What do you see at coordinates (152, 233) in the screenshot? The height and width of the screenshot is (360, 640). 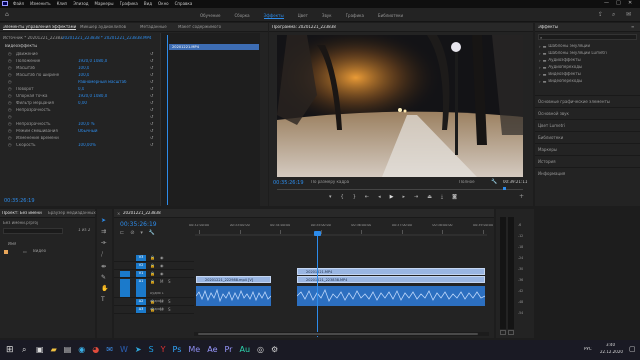 I see `timeline-settings-icon: 🔧` at bounding box center [152, 233].